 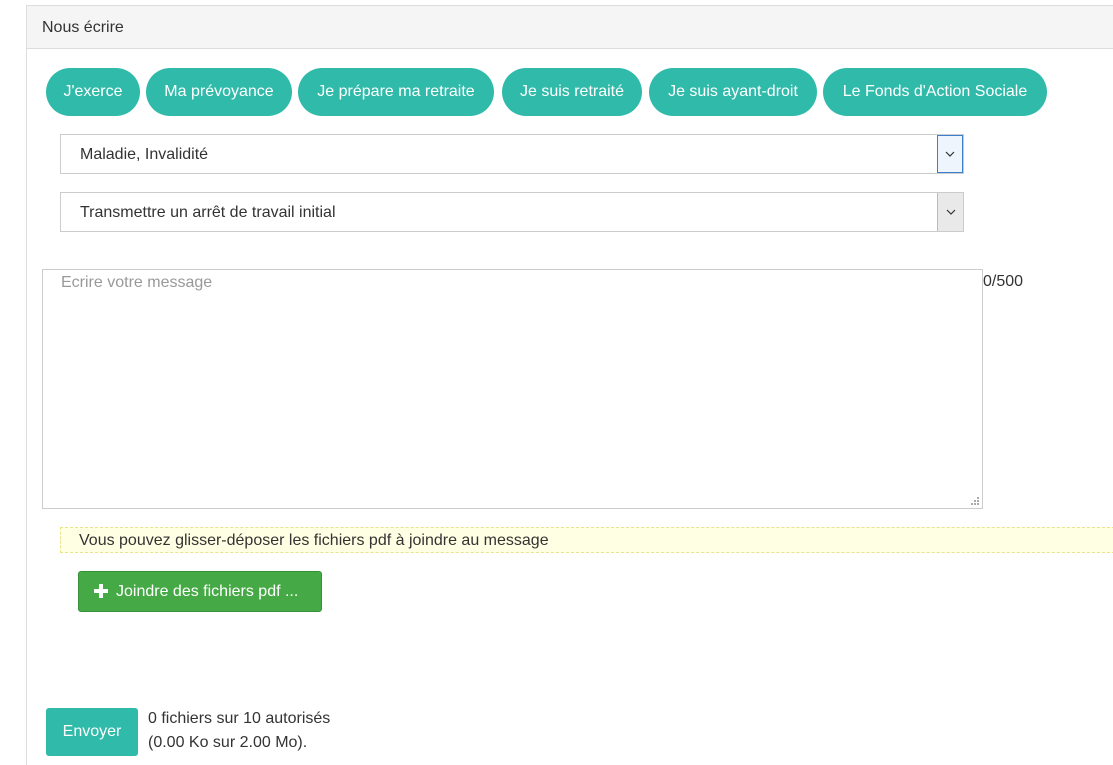 What do you see at coordinates (219, 92) in the screenshot?
I see `category-ma-prevoyance-button: Ma prévoyance` at bounding box center [219, 92].